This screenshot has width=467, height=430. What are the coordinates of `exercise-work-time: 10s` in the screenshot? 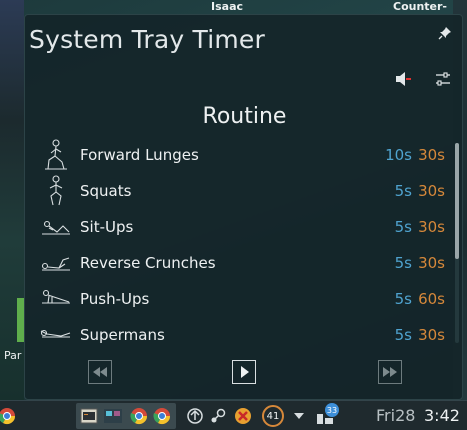 It's located at (398, 155).